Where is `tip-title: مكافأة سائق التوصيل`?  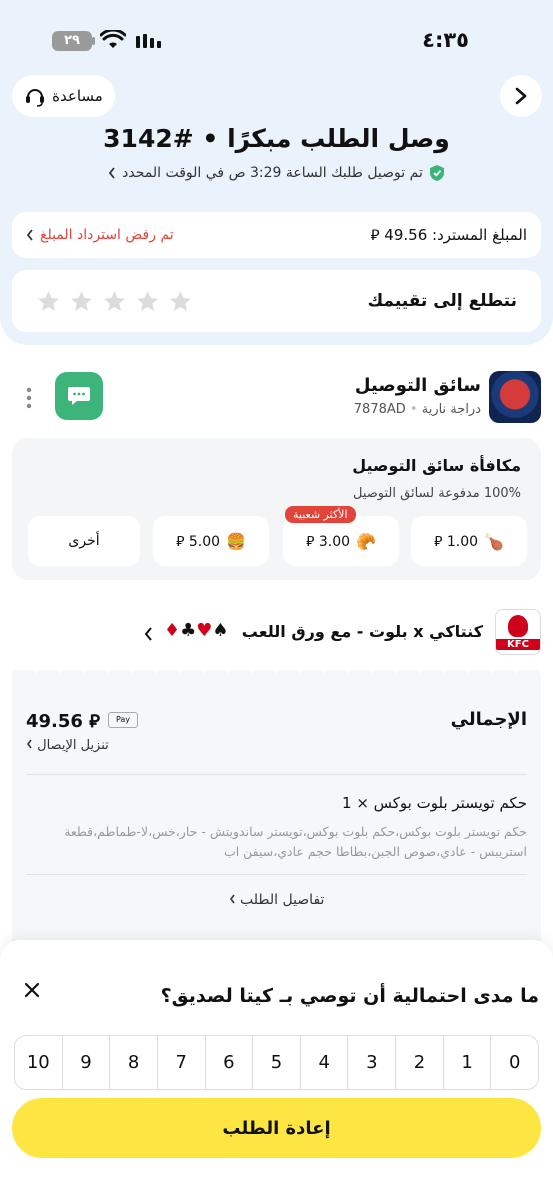
tip-title: مكافأة سائق التوصيل is located at coordinates (436, 465).